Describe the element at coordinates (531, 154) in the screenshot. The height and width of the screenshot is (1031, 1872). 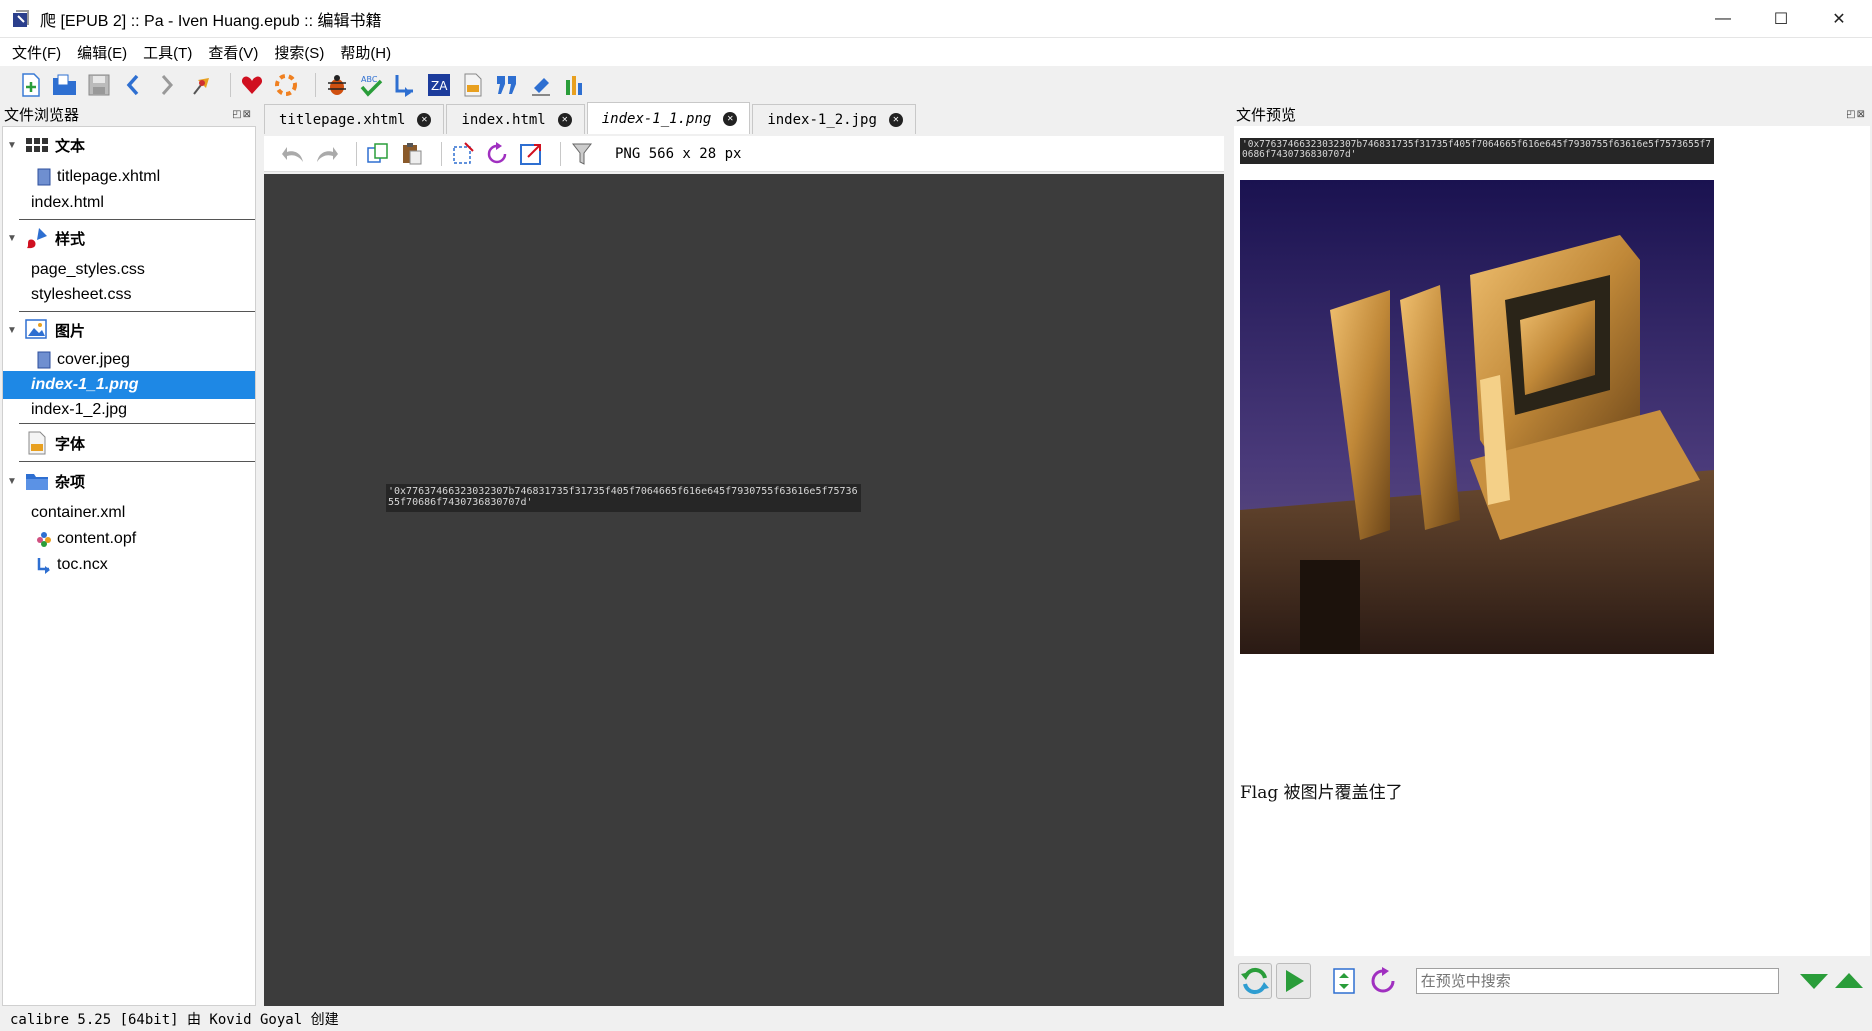
I see `resize-image-button` at that location.